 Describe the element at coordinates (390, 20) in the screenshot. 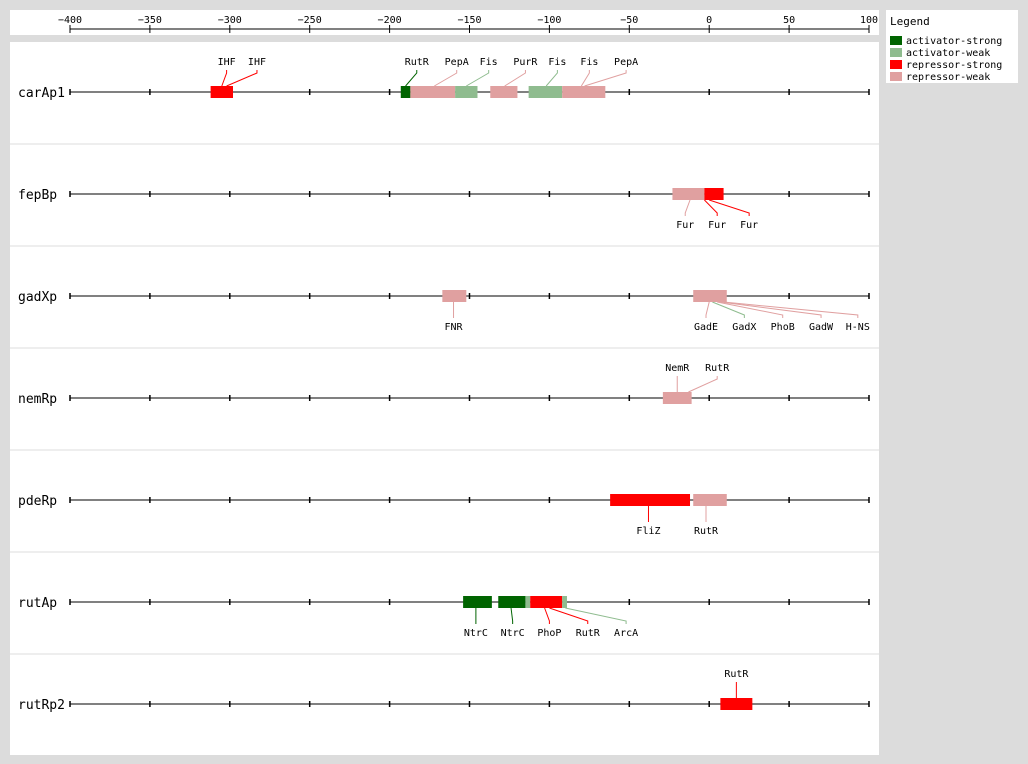

I see `axis-tick-label: −200` at that location.